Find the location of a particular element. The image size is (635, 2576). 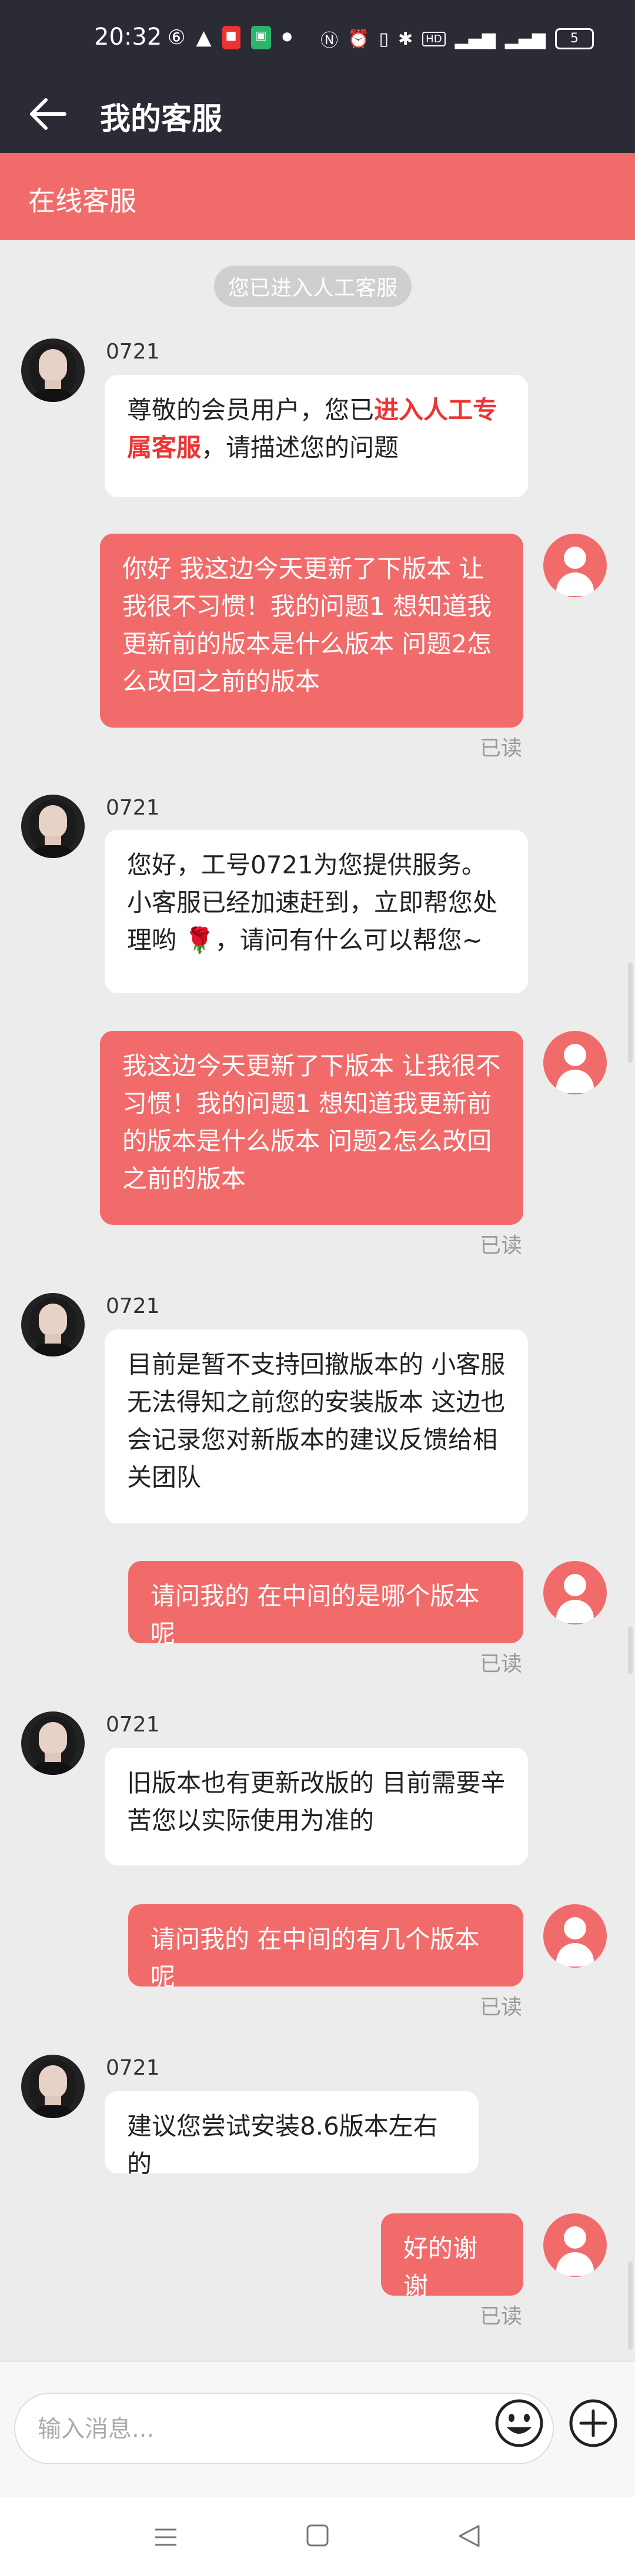

vibrate-icon: ▯ is located at coordinates (384, 38).